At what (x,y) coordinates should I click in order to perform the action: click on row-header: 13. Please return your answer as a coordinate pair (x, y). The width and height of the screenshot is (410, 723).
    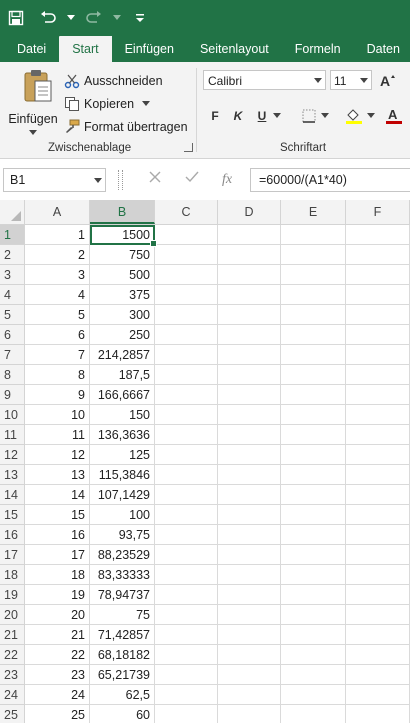
    Looking at the image, I should click on (12, 475).